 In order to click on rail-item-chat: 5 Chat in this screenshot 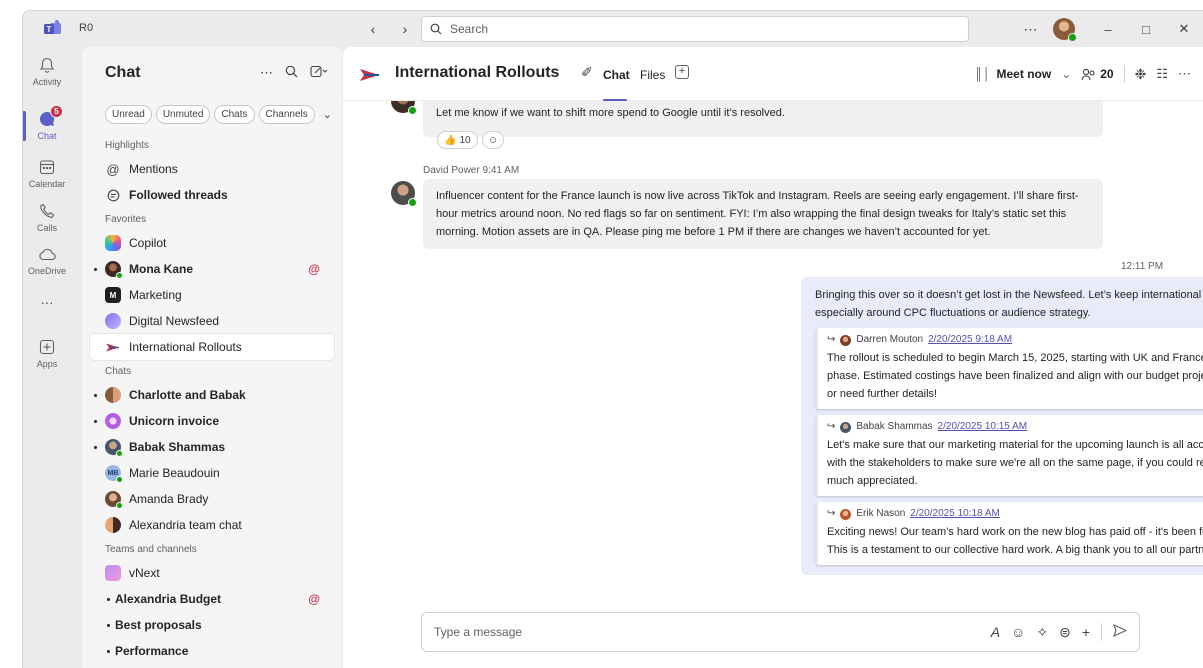, I will do `click(47, 123)`.